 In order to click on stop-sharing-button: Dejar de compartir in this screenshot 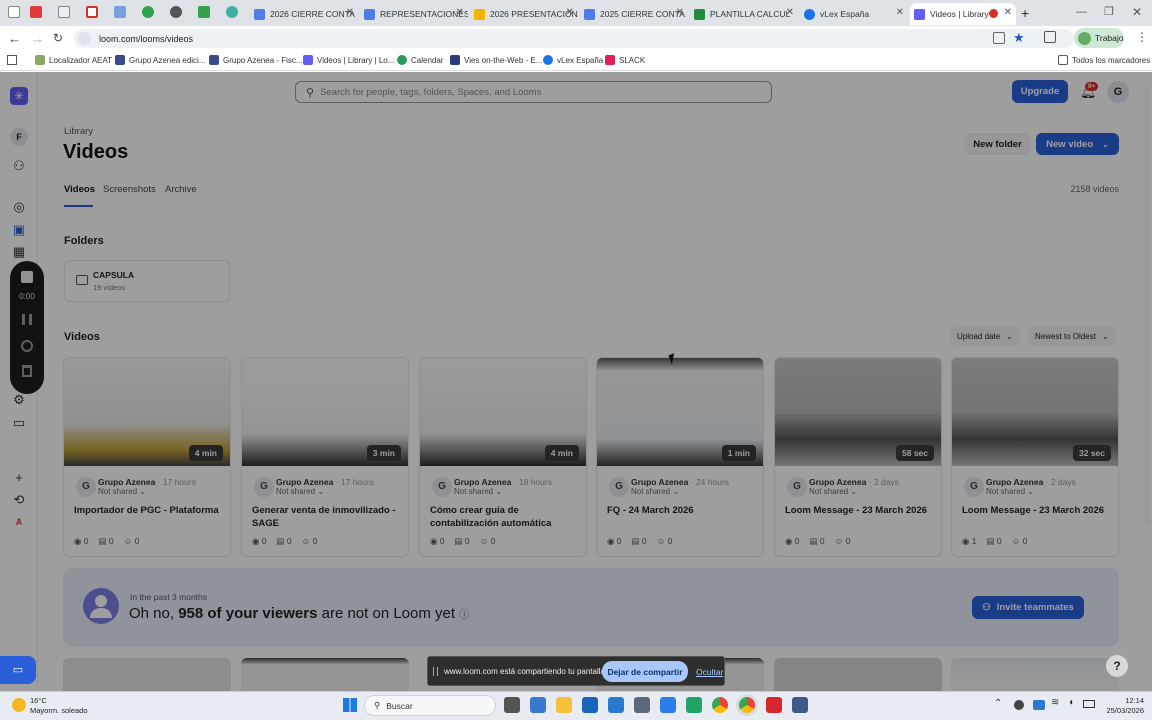, I will do `click(645, 671)`.